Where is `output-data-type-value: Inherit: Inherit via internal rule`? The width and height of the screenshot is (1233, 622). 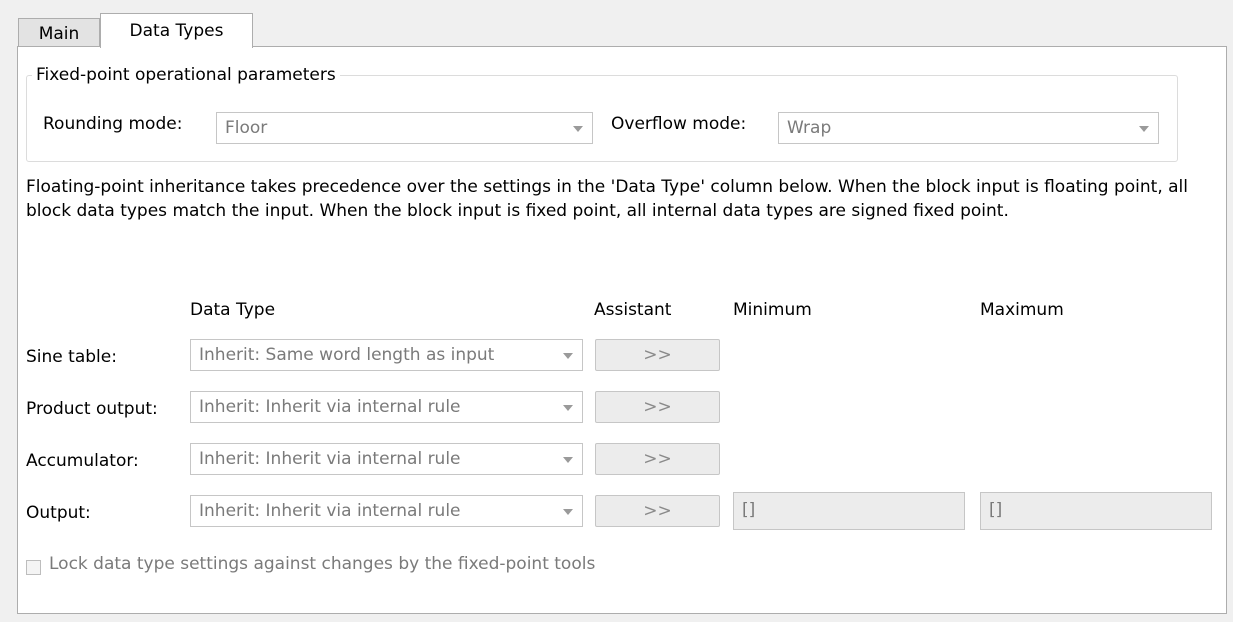 output-data-type-value: Inherit: Inherit via internal rule is located at coordinates (330, 511).